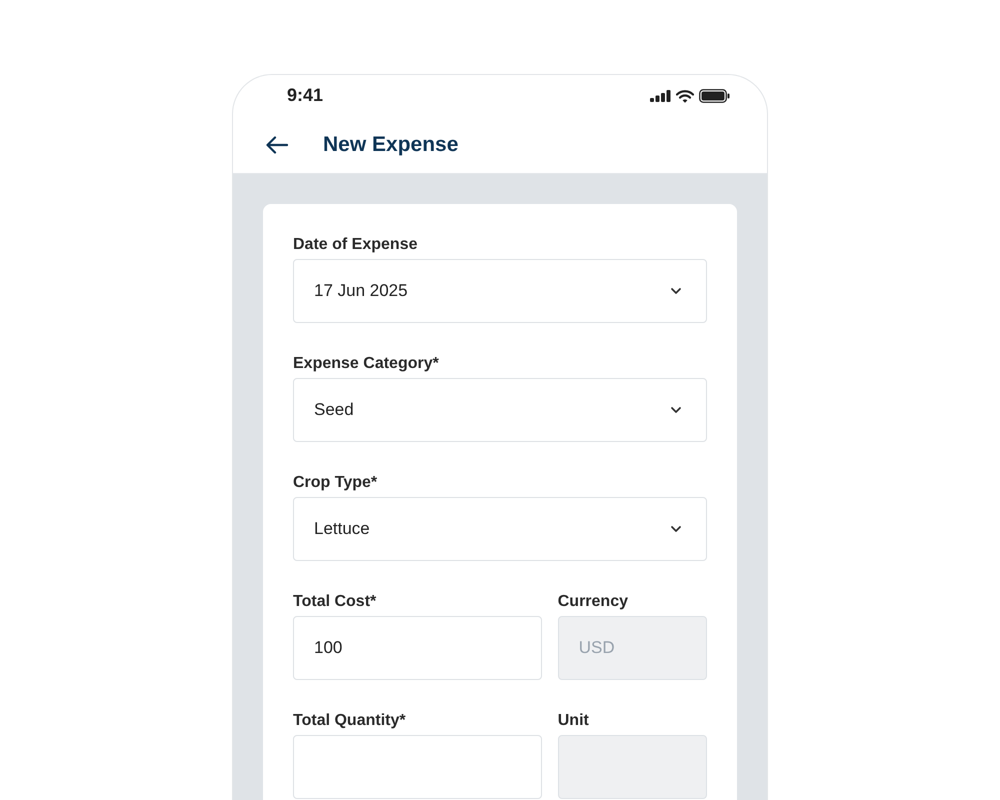 The width and height of the screenshot is (1000, 800). Describe the element at coordinates (355, 245) in the screenshot. I see `field-label: Date of Expense` at that location.